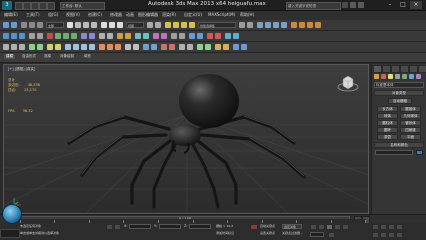 The image size is (426, 240). What do you see at coordinates (376, 76) in the screenshot?
I see `geometry-icon` at bounding box center [376, 76].